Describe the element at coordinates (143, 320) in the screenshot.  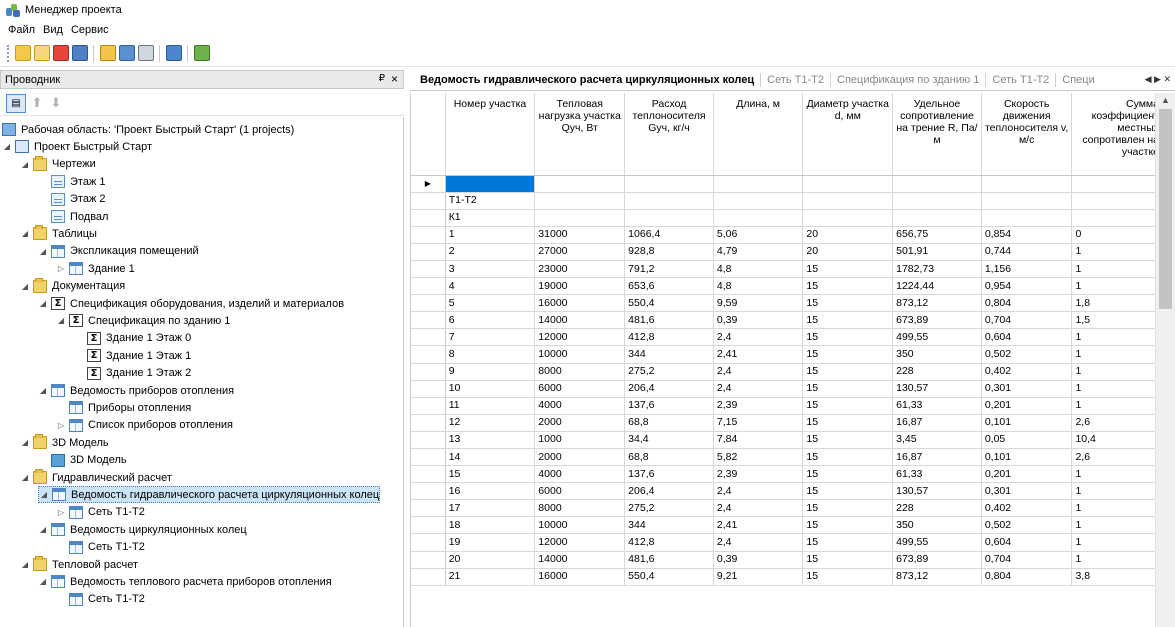
I see `tree-node: ◢ Σ Спецификация по зданию 1` at that location.